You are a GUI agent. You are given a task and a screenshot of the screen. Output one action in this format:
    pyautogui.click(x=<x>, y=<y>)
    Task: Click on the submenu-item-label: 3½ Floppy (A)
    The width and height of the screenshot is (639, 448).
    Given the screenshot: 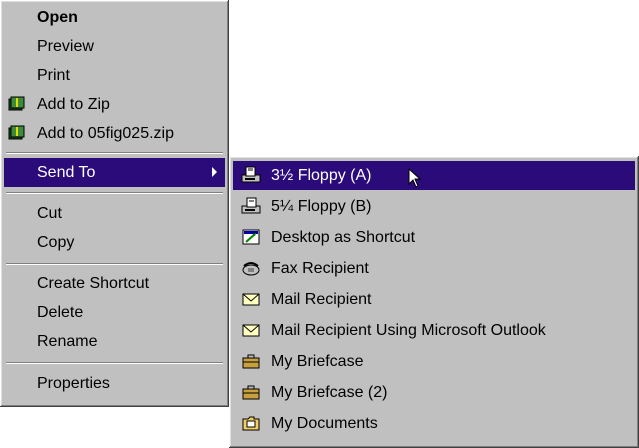 What is the action you would take?
    pyautogui.click(x=321, y=175)
    